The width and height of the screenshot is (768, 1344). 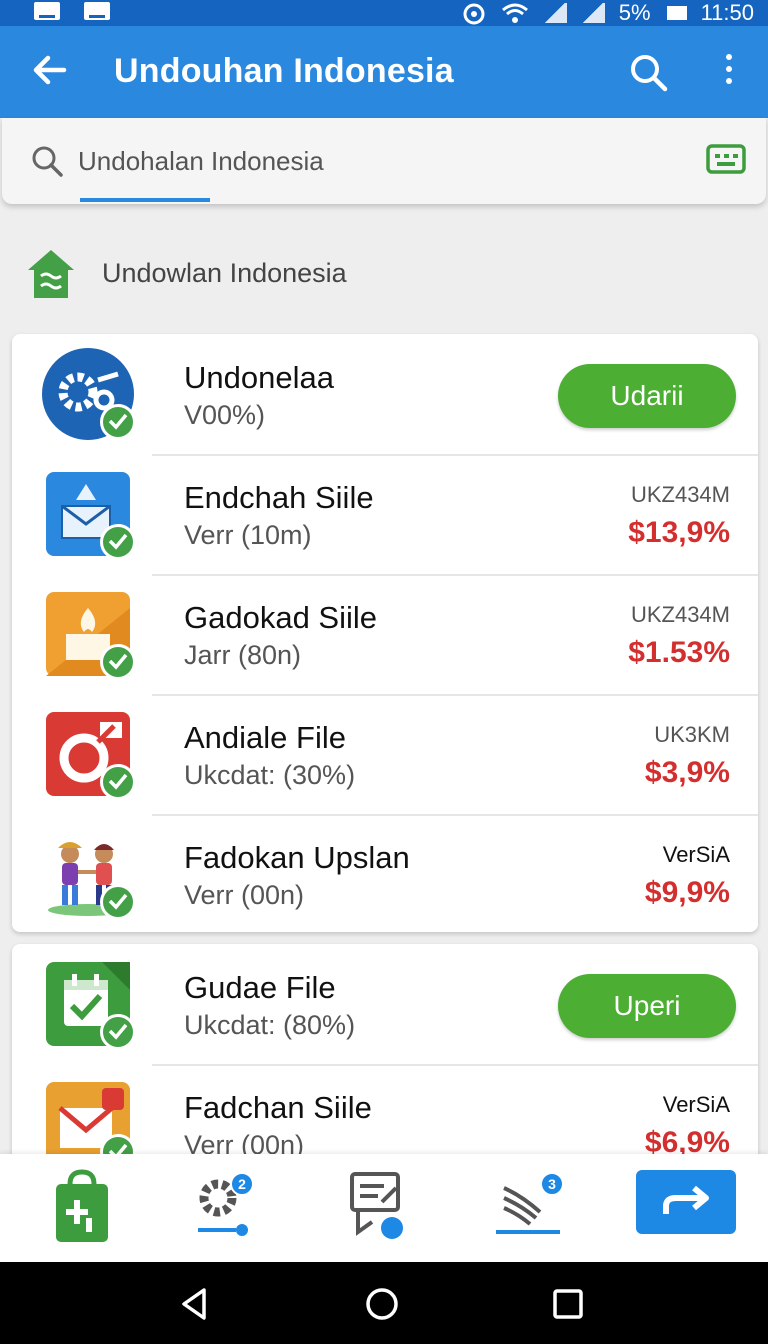 I want to click on system-recents-button, so click(x=568, y=1304).